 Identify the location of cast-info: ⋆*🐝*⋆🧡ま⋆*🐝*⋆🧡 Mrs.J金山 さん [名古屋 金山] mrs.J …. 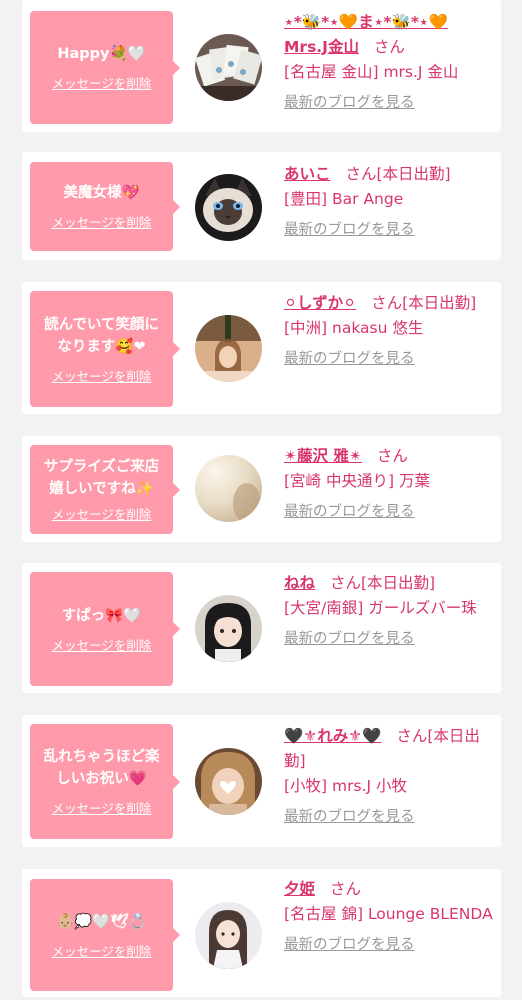
(389, 61).